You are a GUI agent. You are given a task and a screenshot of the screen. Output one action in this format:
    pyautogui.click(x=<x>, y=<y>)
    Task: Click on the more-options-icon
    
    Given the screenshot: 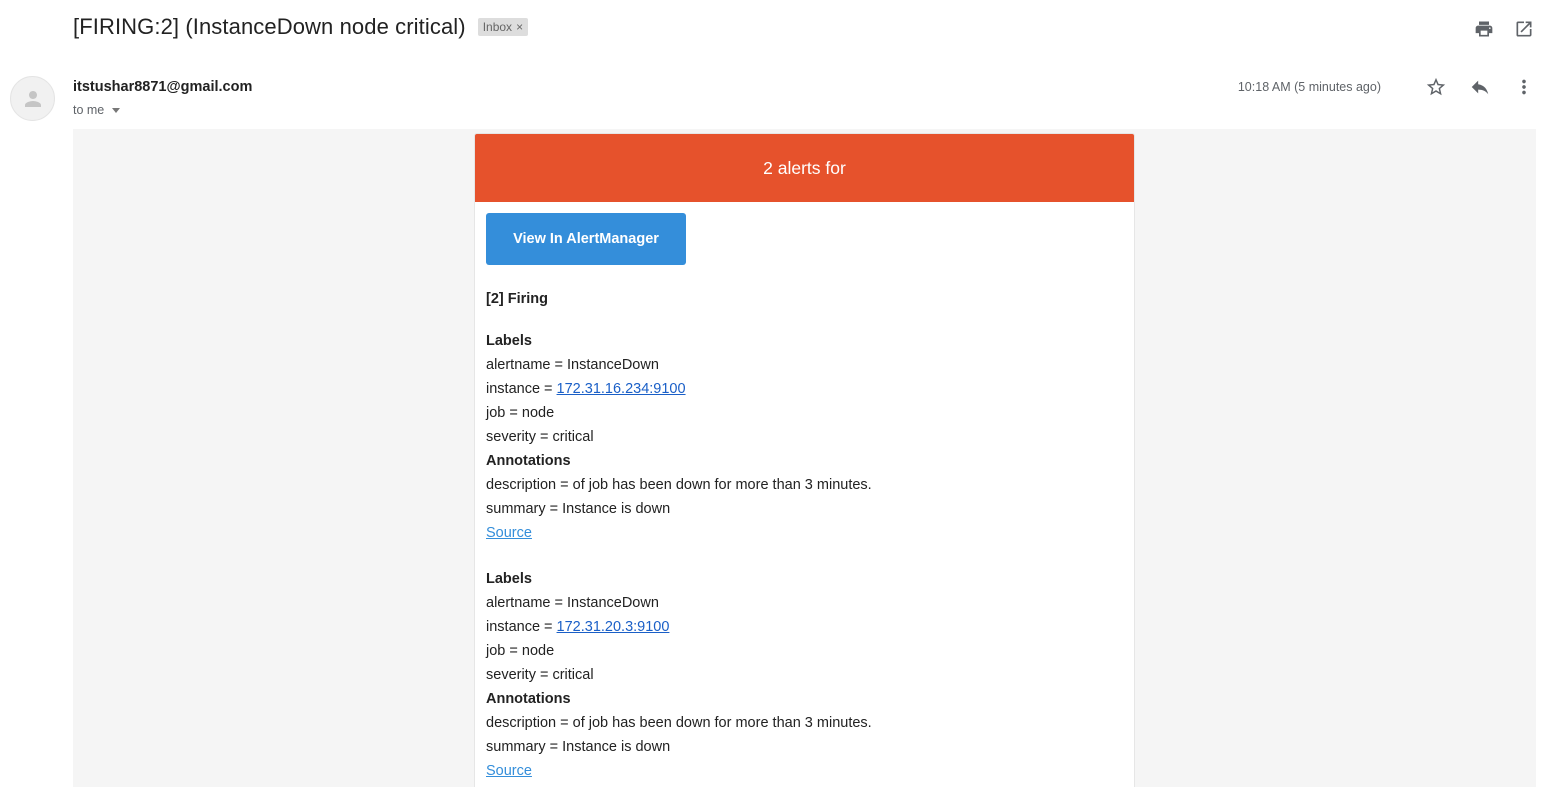 What is the action you would take?
    pyautogui.click(x=1524, y=87)
    